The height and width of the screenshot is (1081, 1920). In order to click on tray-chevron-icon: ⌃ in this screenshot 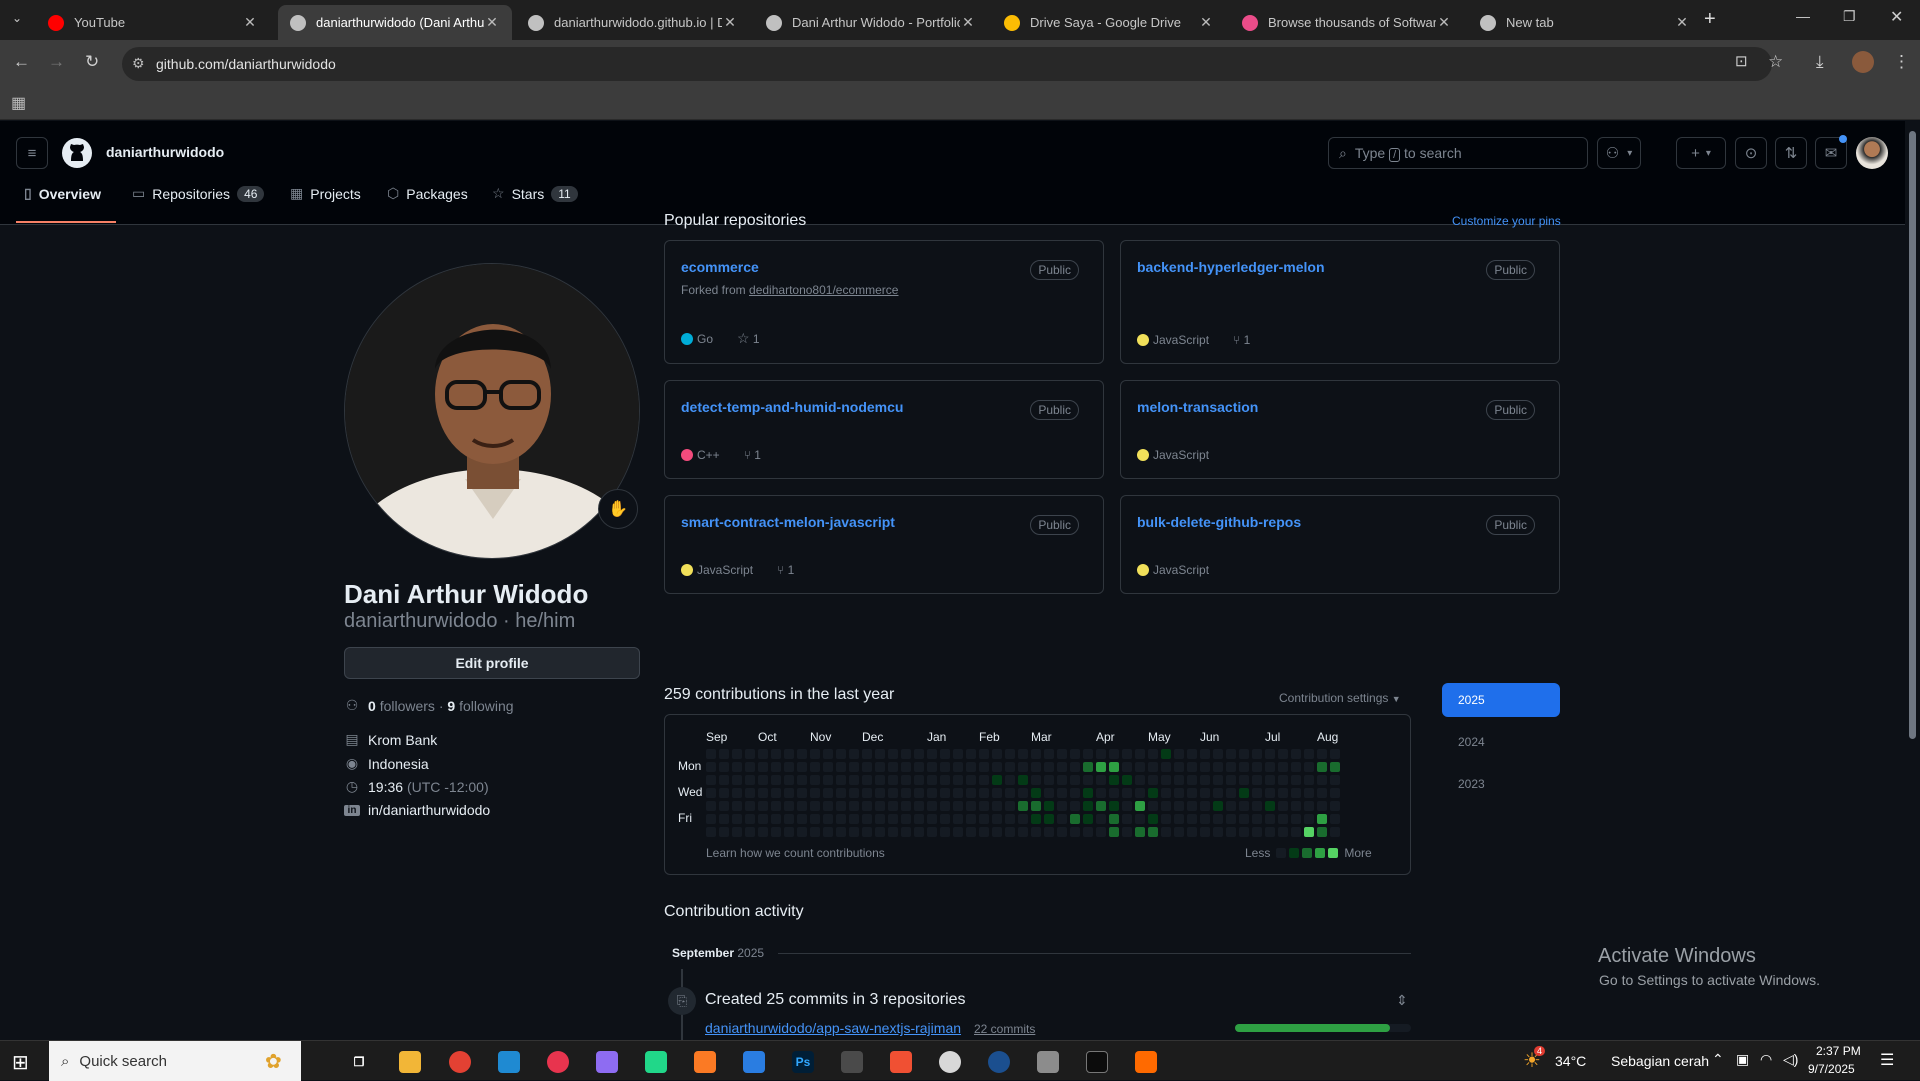, I will do `click(1718, 1059)`.